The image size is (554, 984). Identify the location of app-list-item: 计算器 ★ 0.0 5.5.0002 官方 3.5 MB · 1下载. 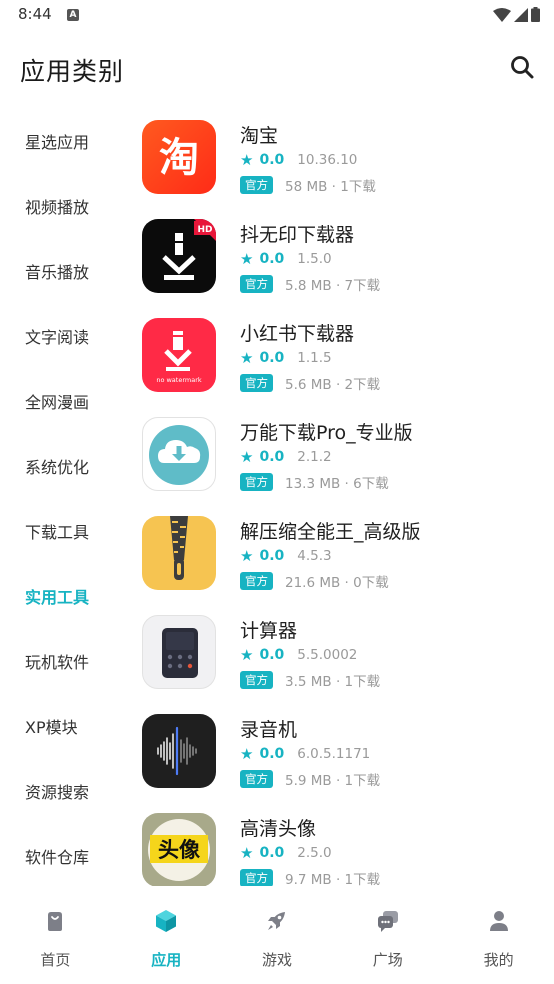
(342, 652).